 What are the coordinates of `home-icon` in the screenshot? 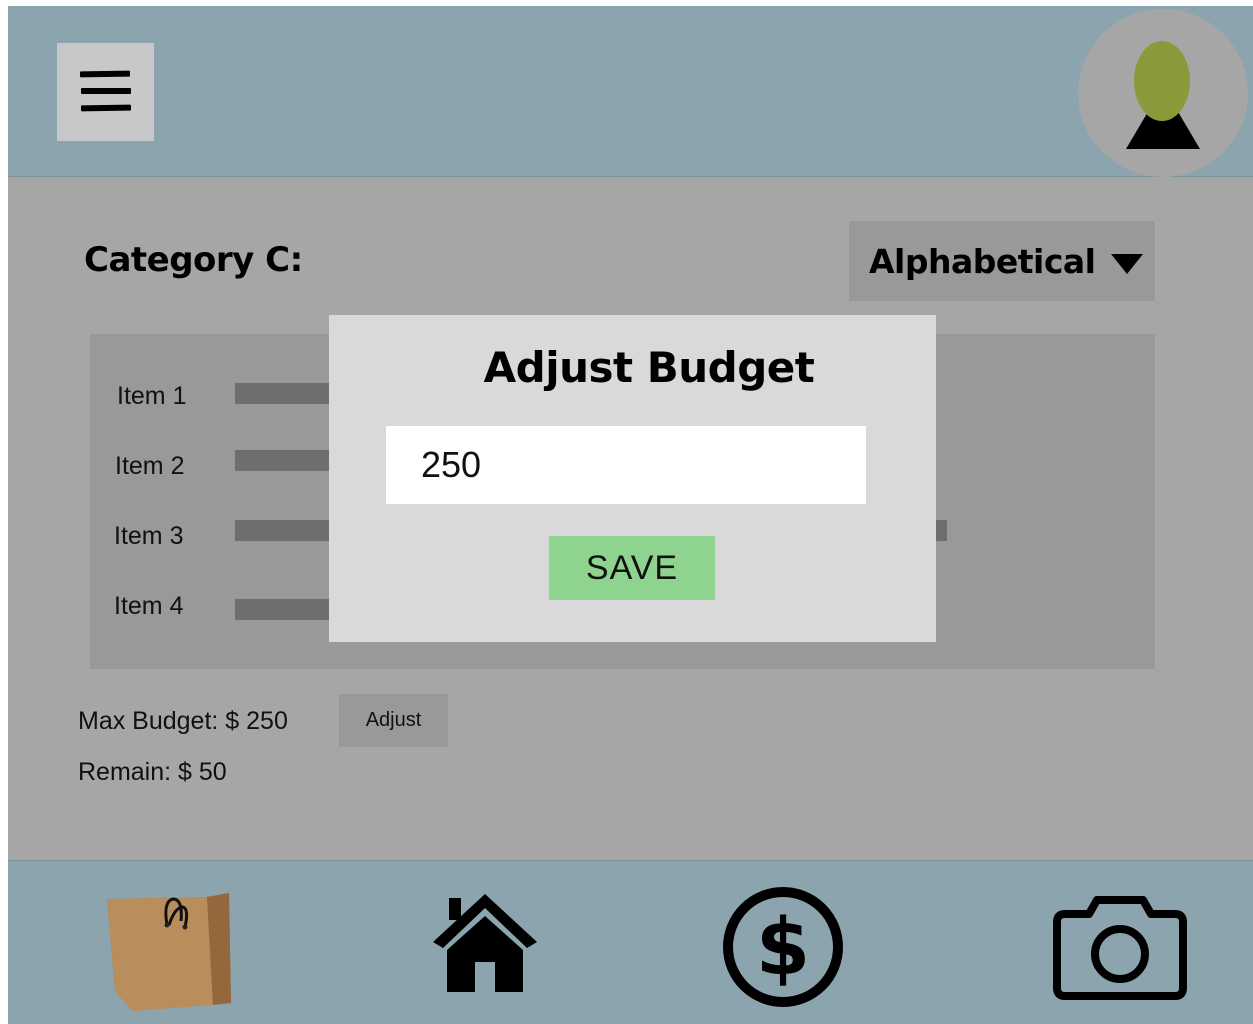 It's located at (485, 943).